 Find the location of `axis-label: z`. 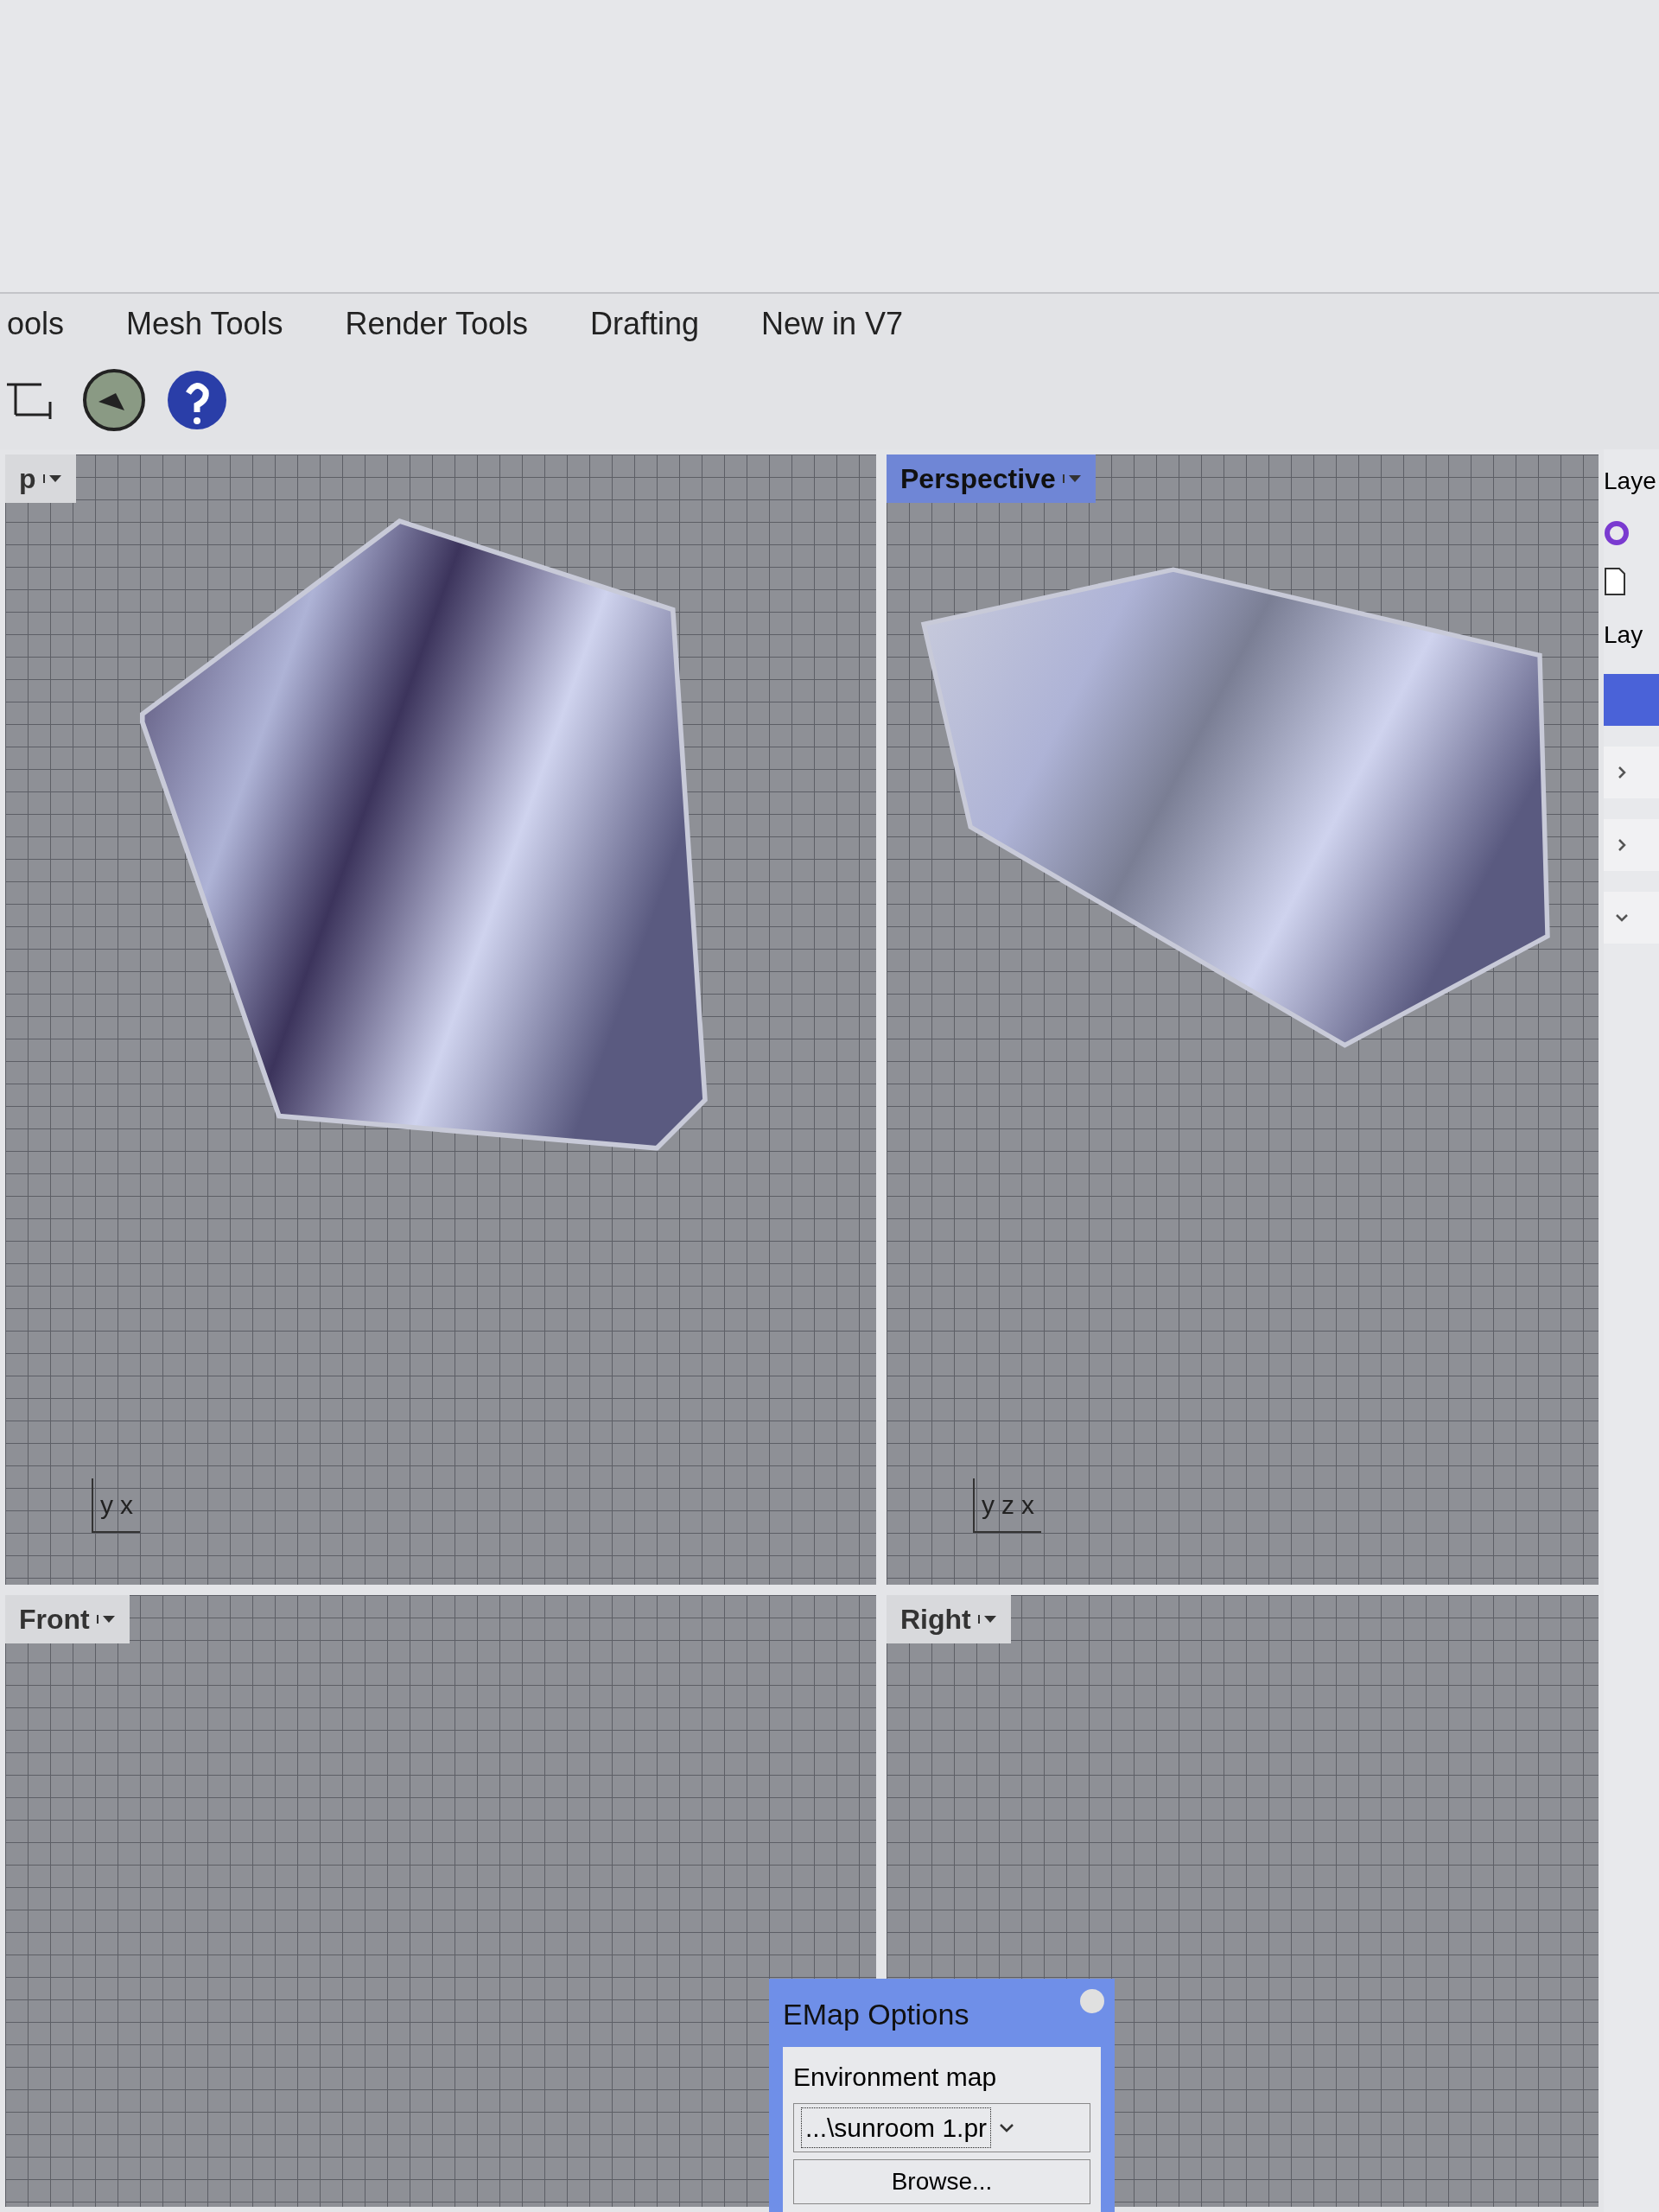

axis-label: z is located at coordinates (1007, 1505).